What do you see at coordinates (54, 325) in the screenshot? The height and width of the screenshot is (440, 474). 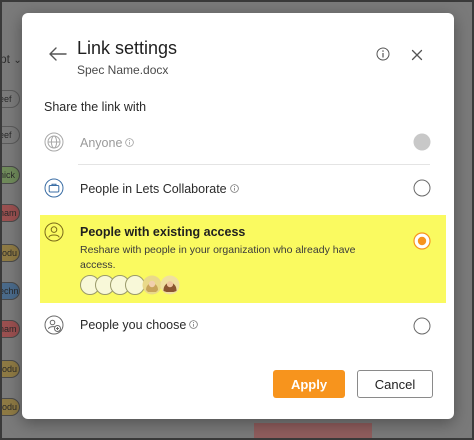 I see `people-add-icon` at bounding box center [54, 325].